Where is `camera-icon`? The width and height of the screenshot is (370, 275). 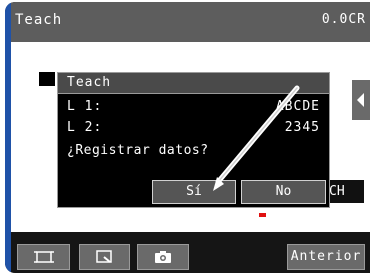
camera-icon is located at coordinates (163, 257).